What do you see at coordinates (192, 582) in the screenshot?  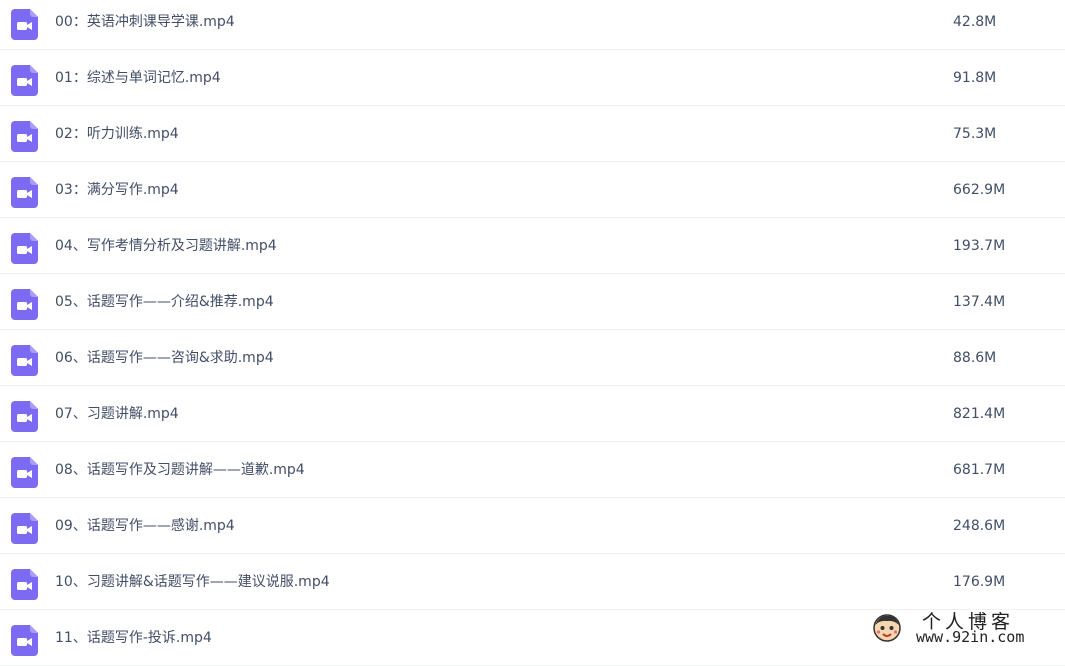 I see `file-name: 10、习题讲解&话题写作——建议说服.mp4` at bounding box center [192, 582].